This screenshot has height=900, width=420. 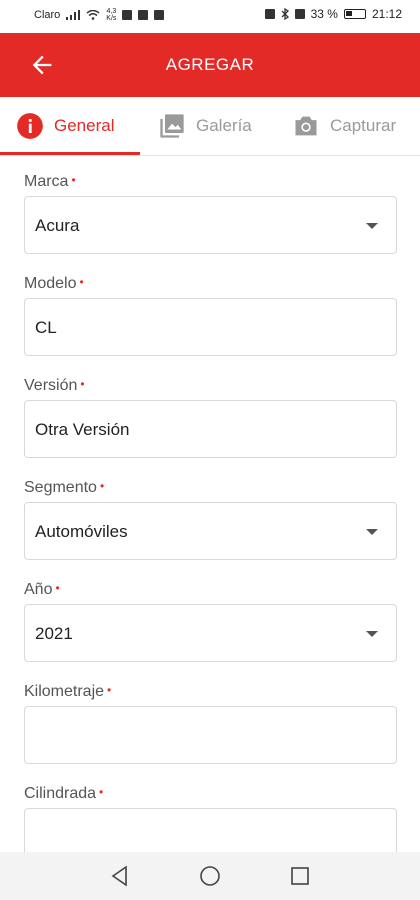 I want to click on network-speed: 4,3 K/s, so click(x=111, y=15).